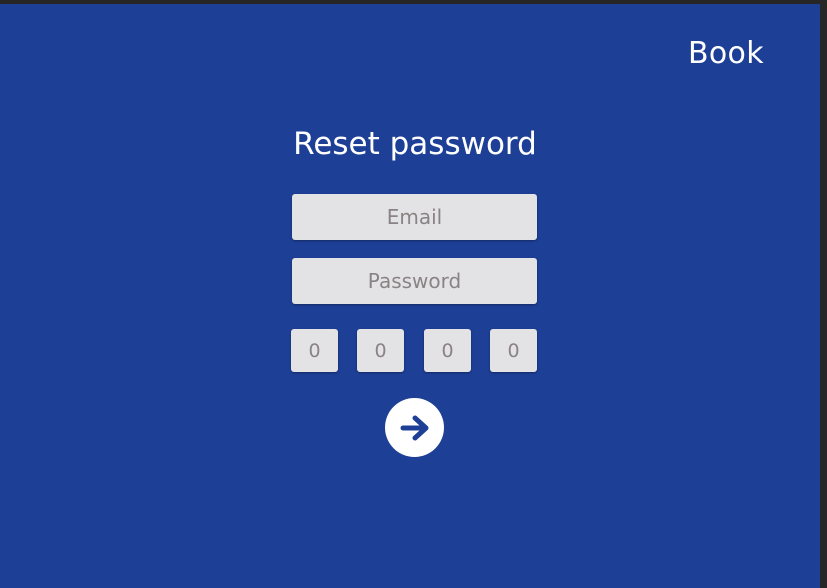 The width and height of the screenshot is (827, 588). I want to click on verification-code-row, so click(414, 350).